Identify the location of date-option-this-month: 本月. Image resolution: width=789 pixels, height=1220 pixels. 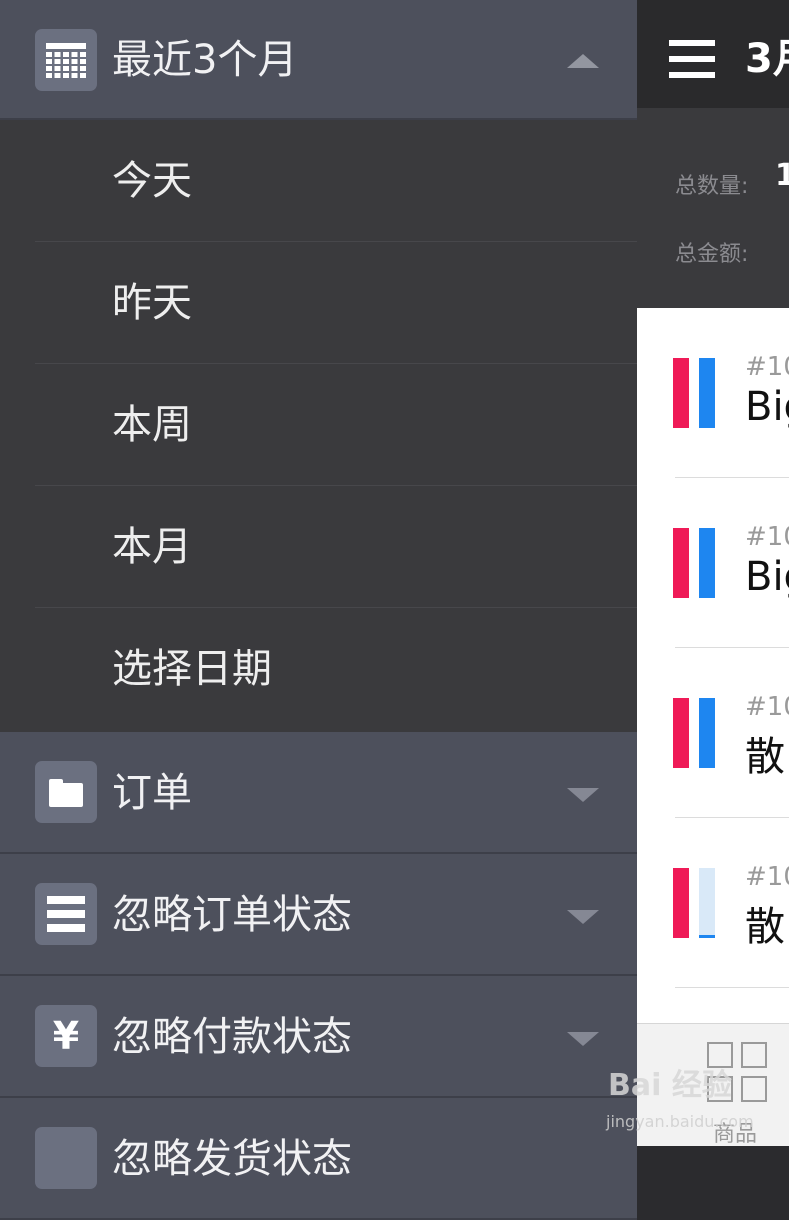
(318, 547).